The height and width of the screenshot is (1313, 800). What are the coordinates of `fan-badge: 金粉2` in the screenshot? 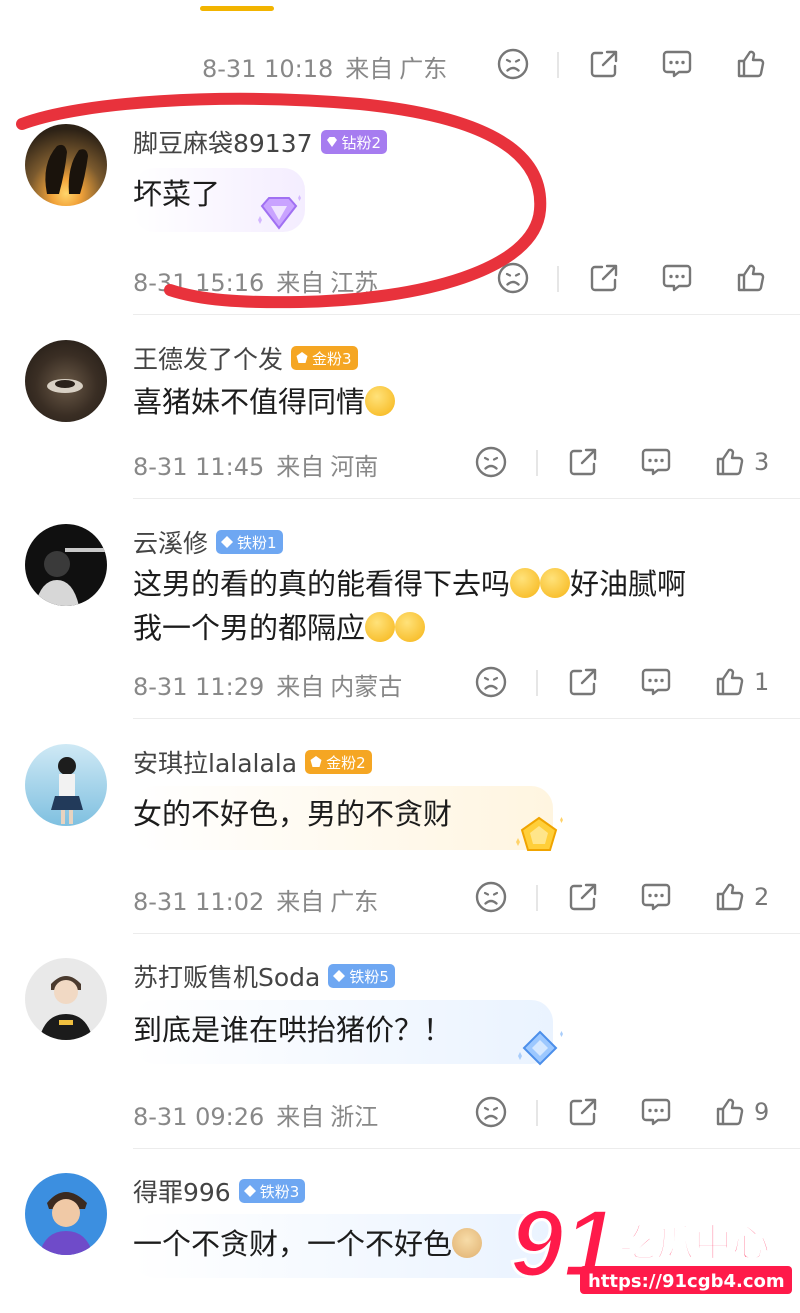 It's located at (338, 762).